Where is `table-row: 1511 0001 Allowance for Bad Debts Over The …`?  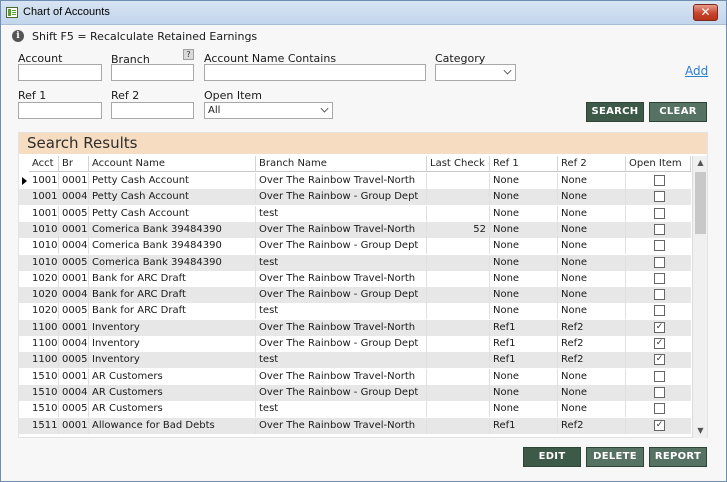 table-row: 1511 0001 Allowance for Bad Debts Over The … is located at coordinates (355, 425).